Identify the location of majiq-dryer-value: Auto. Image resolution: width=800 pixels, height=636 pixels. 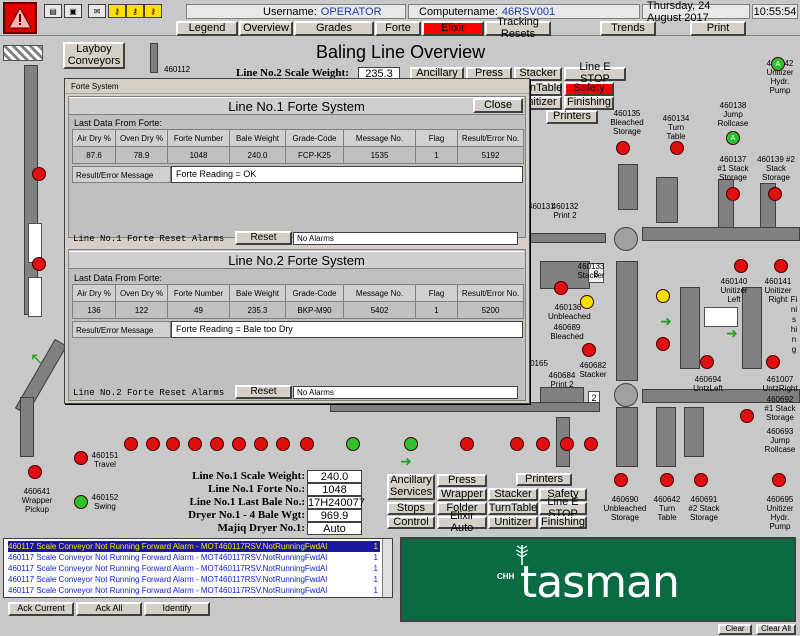
(334, 528).